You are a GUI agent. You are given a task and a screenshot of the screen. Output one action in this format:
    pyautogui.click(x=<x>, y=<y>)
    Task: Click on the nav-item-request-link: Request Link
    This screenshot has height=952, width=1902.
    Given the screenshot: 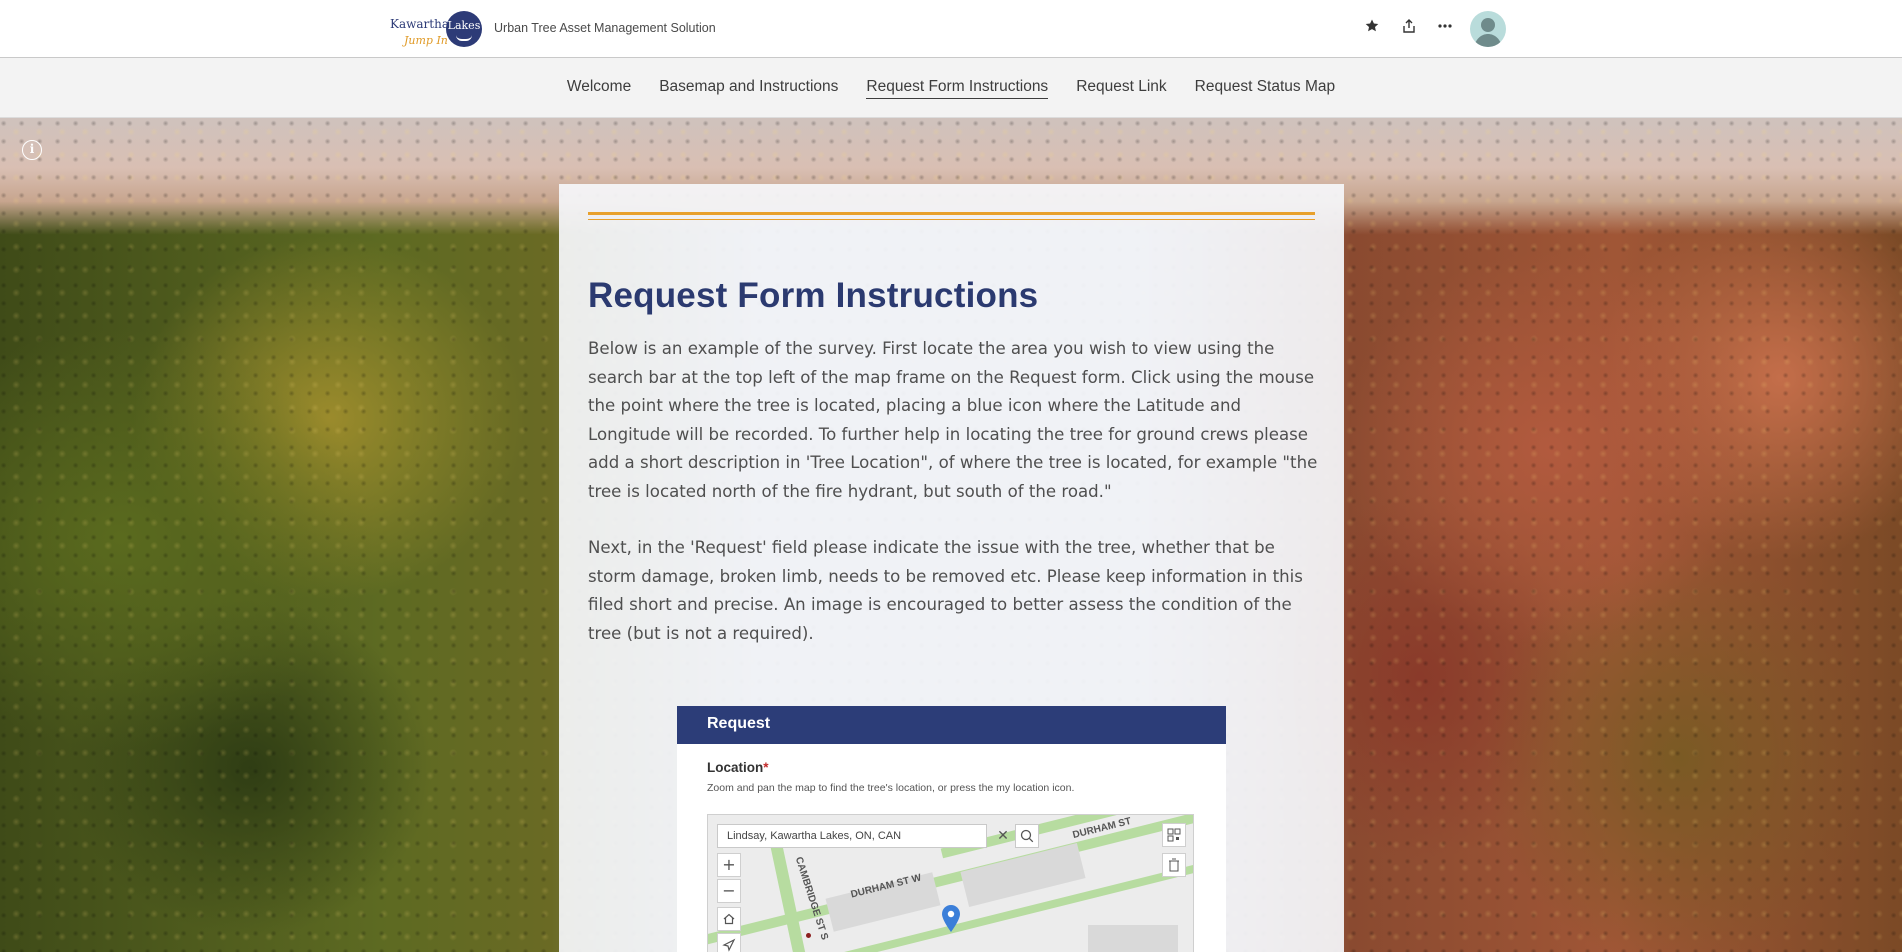 What is the action you would take?
    pyautogui.click(x=1121, y=88)
    